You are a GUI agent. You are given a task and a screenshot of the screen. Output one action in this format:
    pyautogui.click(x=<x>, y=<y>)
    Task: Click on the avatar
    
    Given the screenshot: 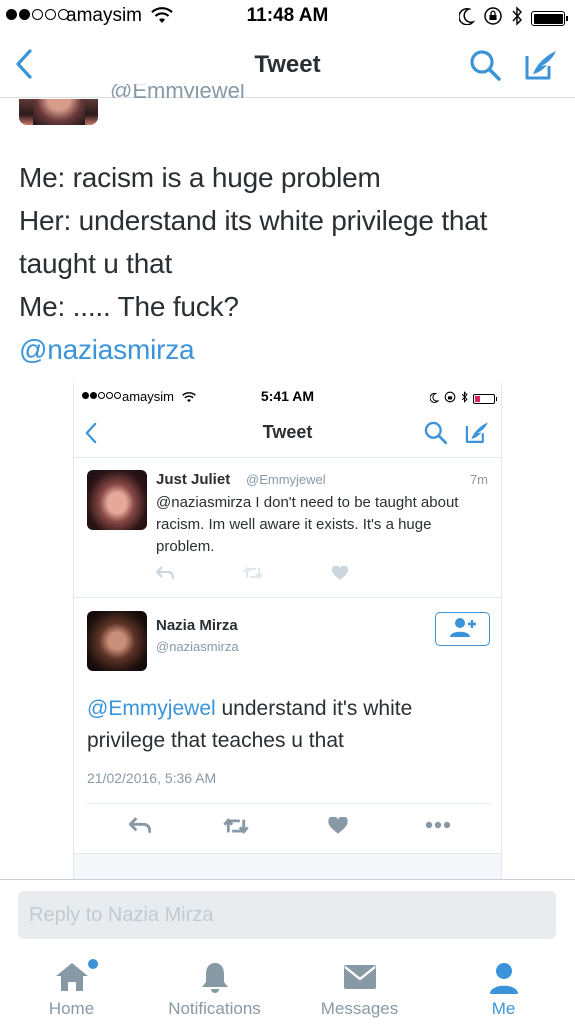 What is the action you would take?
    pyautogui.click(x=117, y=500)
    